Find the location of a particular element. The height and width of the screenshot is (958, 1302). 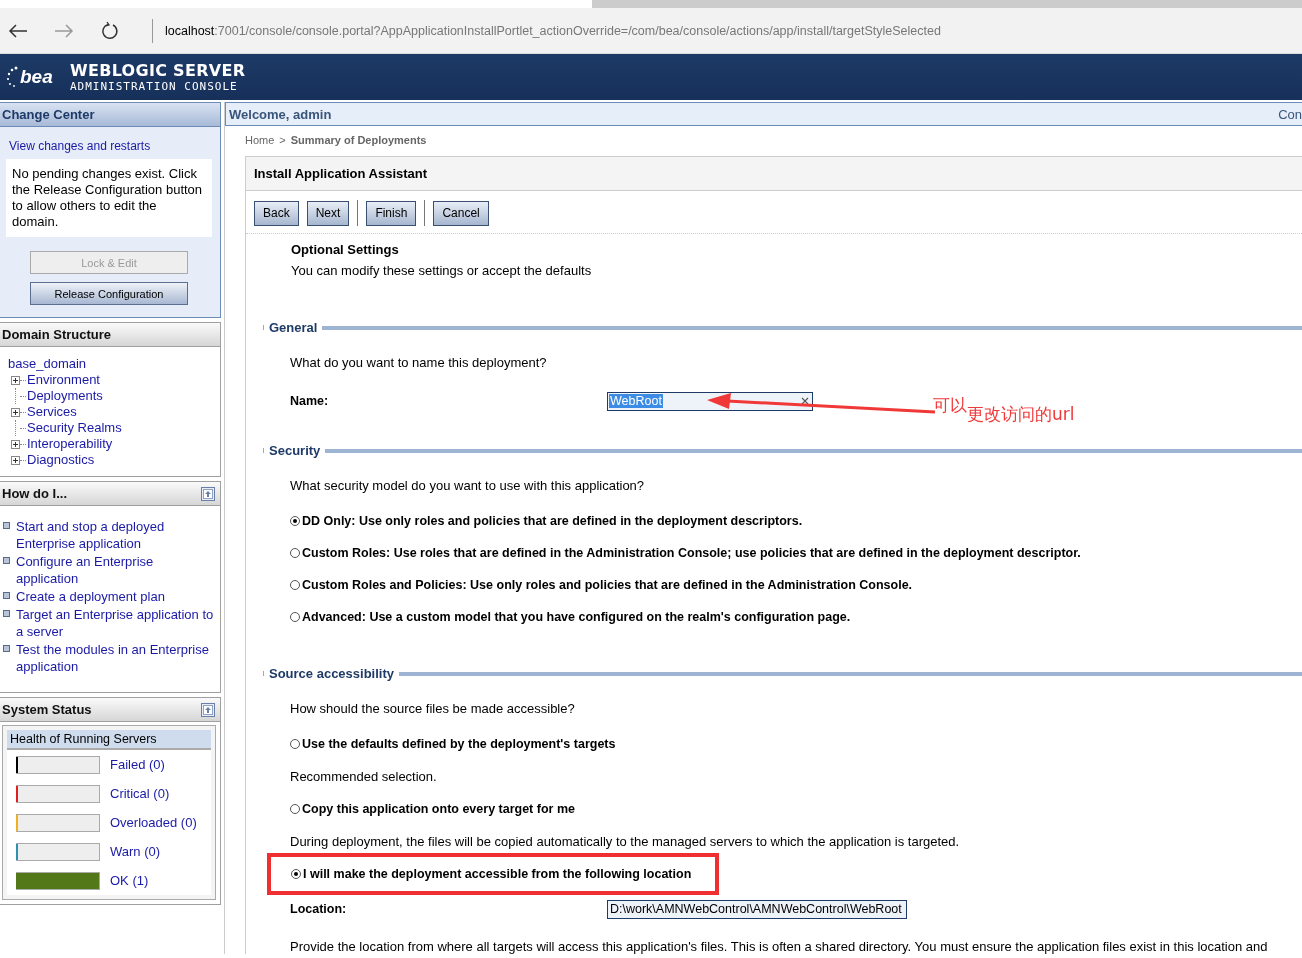

radio-label: I will make the deployment accessible from the following location is located at coordinates (497, 874).